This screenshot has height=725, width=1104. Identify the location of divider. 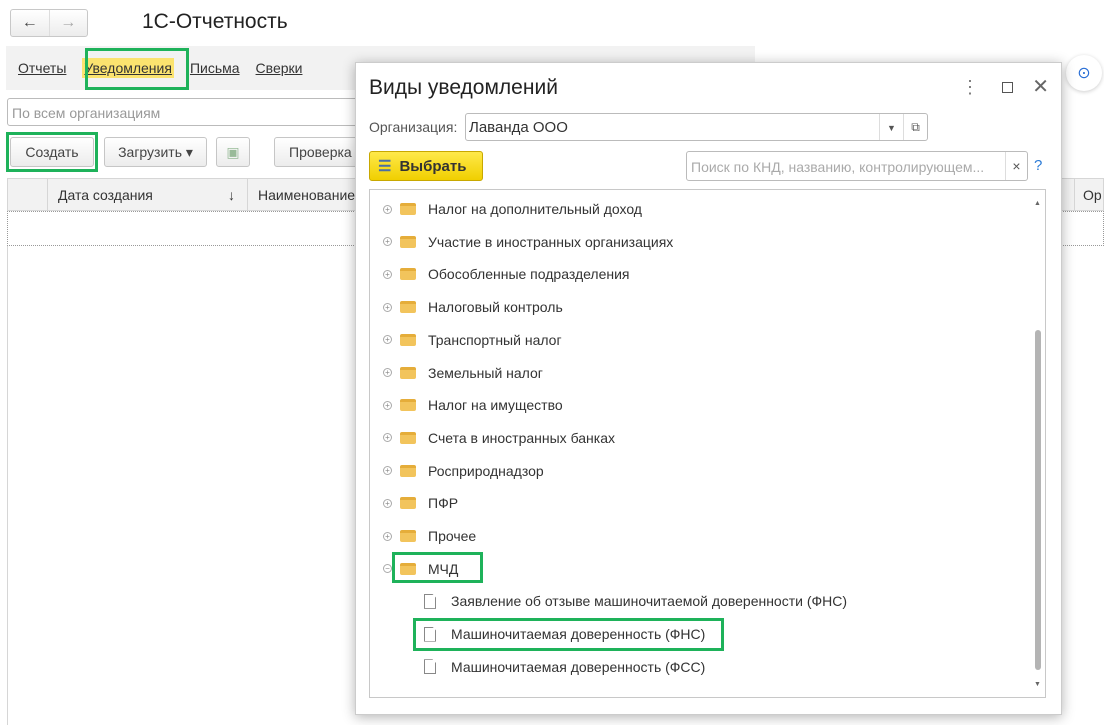
(7, 485).